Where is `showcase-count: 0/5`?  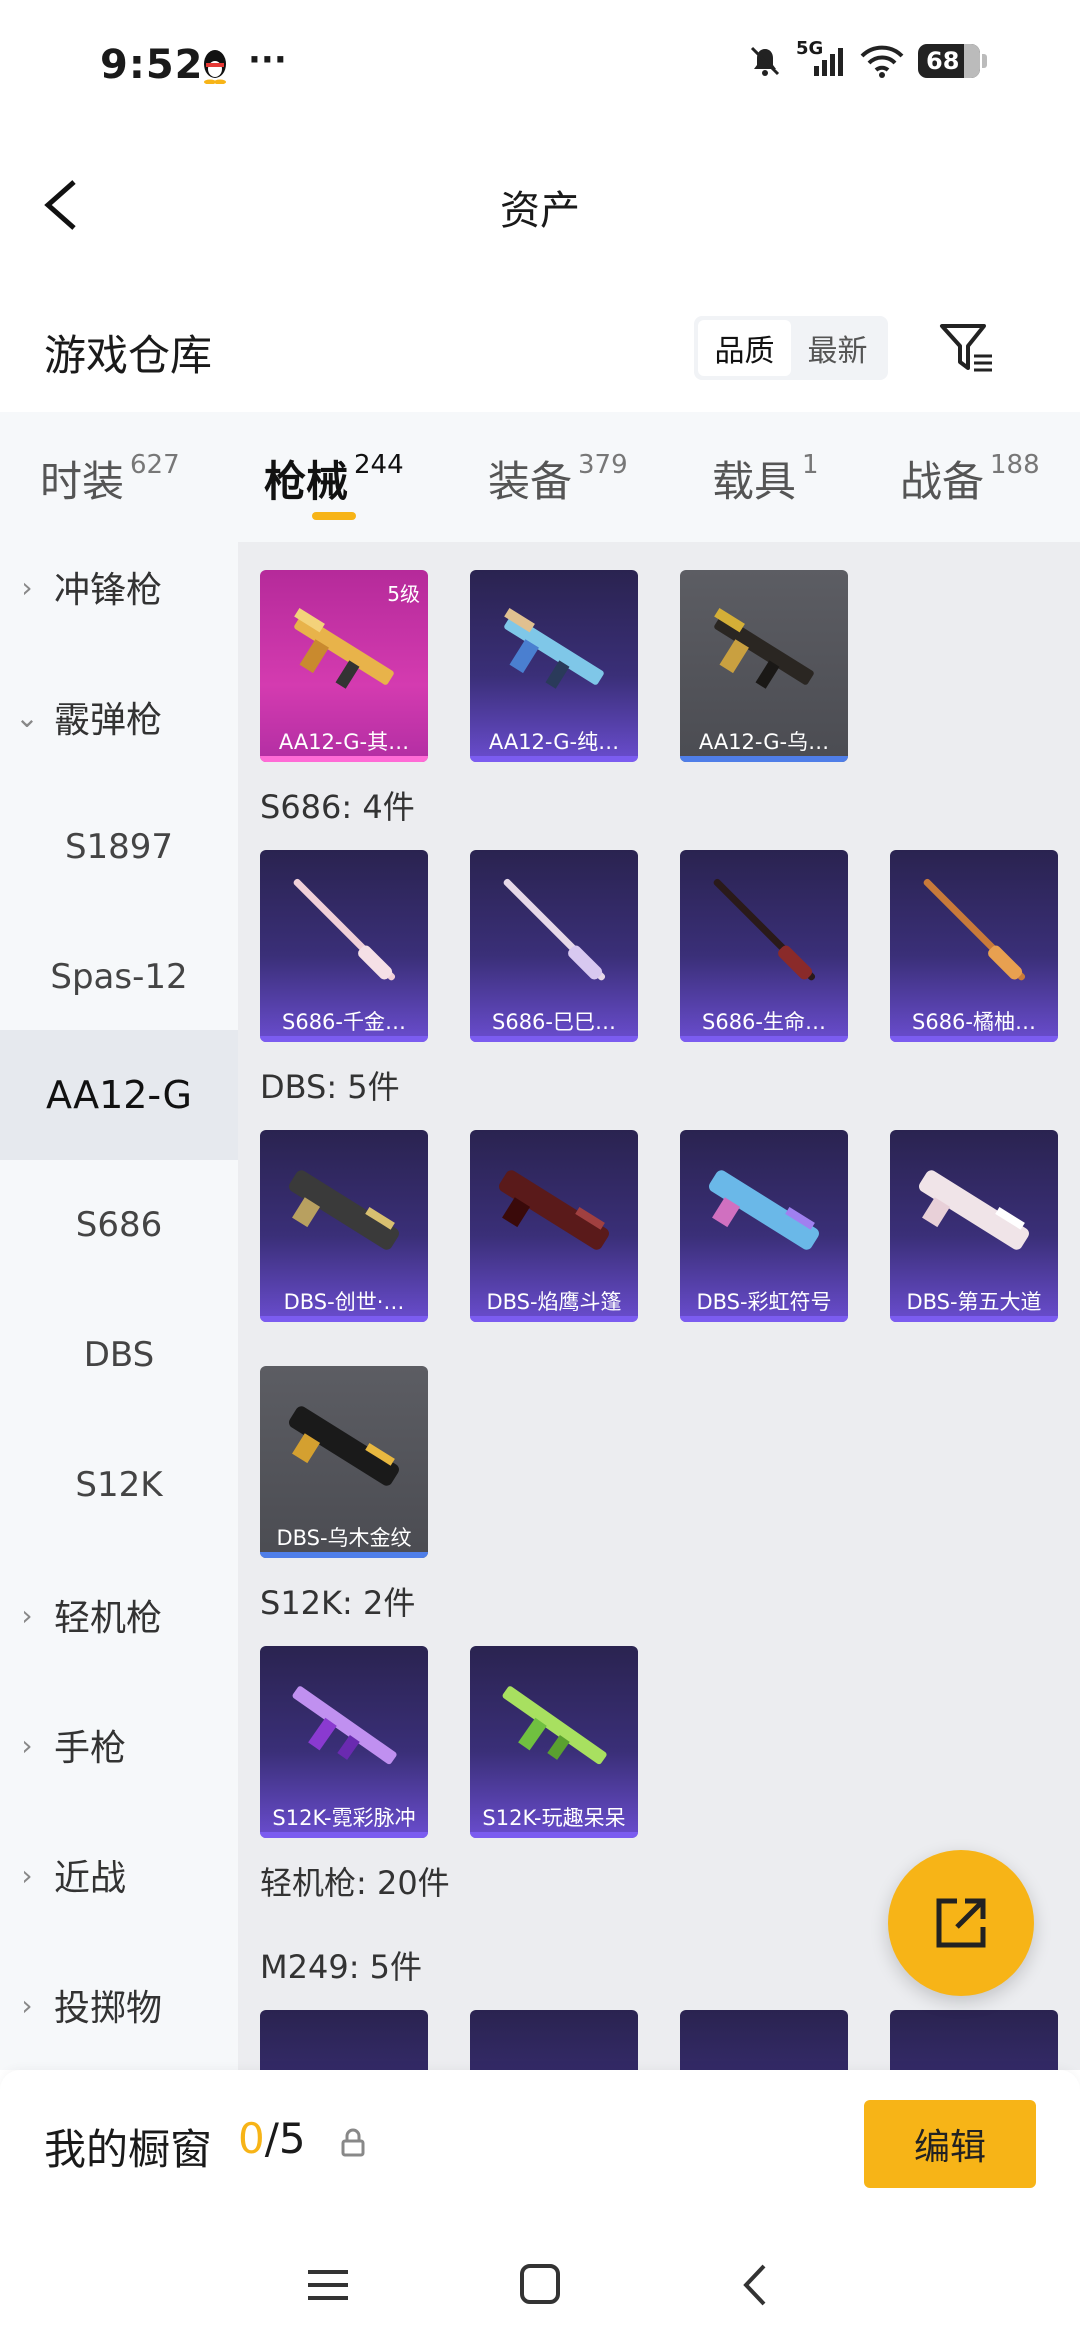 showcase-count: 0/5 is located at coordinates (272, 2138).